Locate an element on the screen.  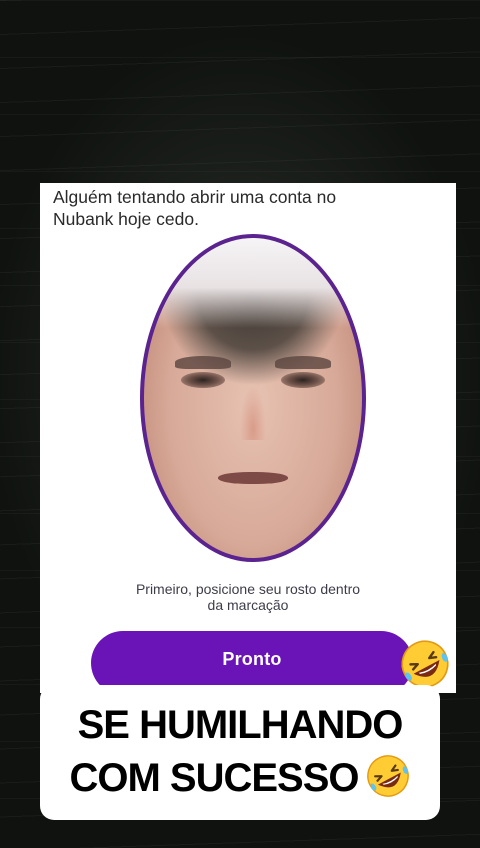
left-eye is located at coordinates (203, 380).